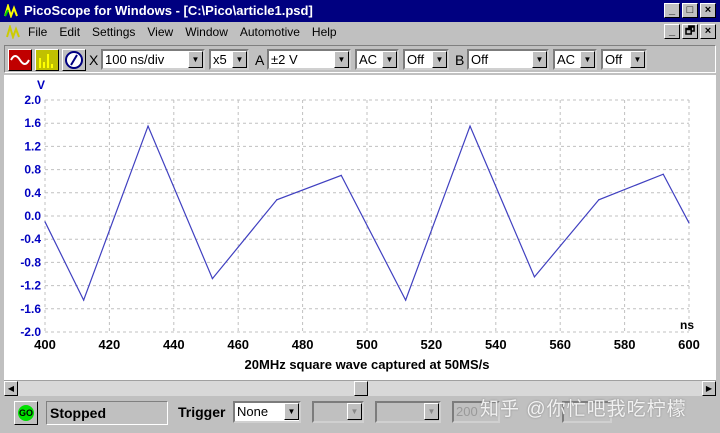 The width and height of the screenshot is (720, 433). I want to click on close-button: ×, so click(708, 10).